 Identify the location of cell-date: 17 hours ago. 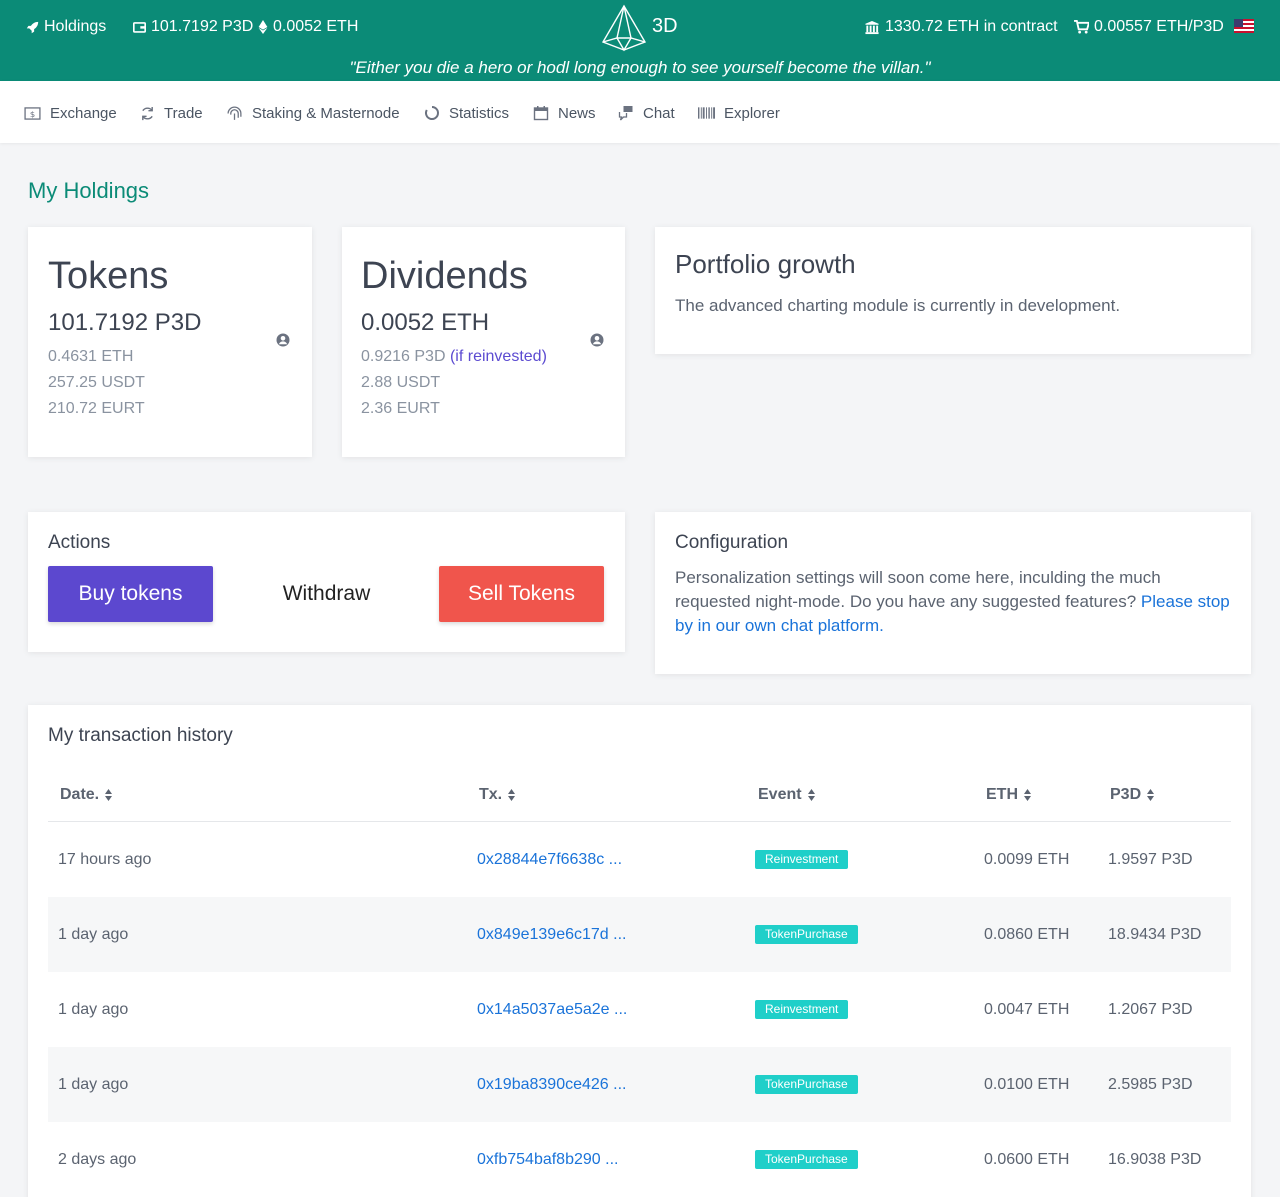
(105, 859).